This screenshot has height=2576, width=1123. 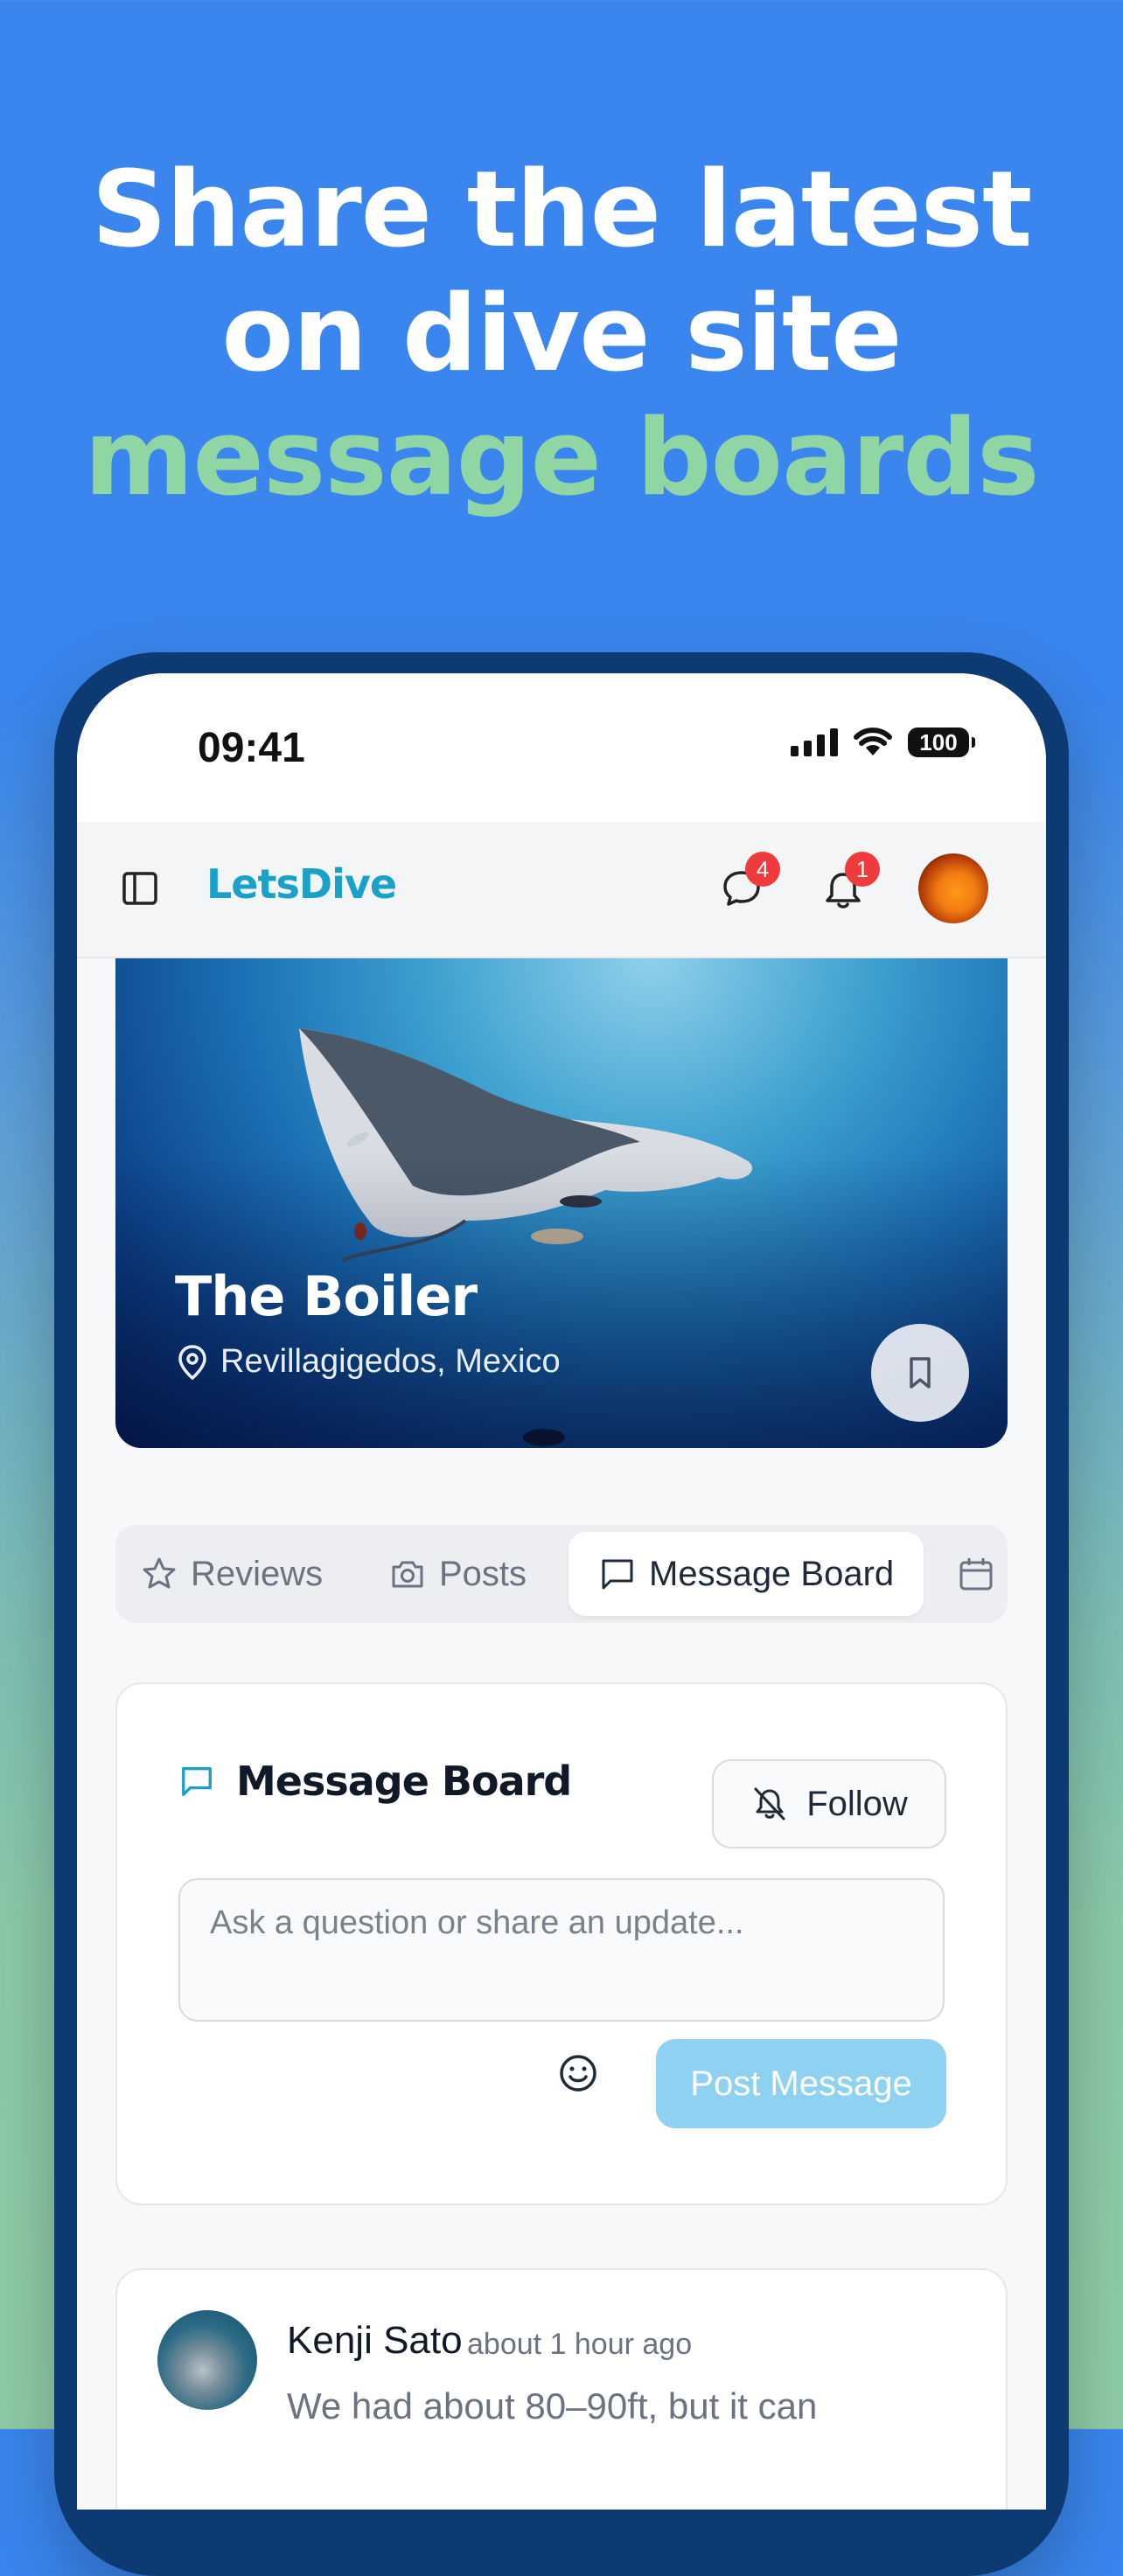 I want to click on tab-calendar, so click(x=976, y=1574).